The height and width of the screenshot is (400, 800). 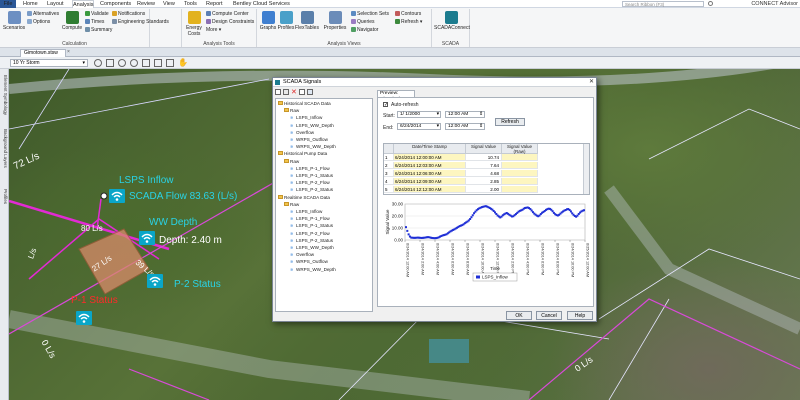 What do you see at coordinates (169, 4) in the screenshot?
I see `tab-view: View` at bounding box center [169, 4].